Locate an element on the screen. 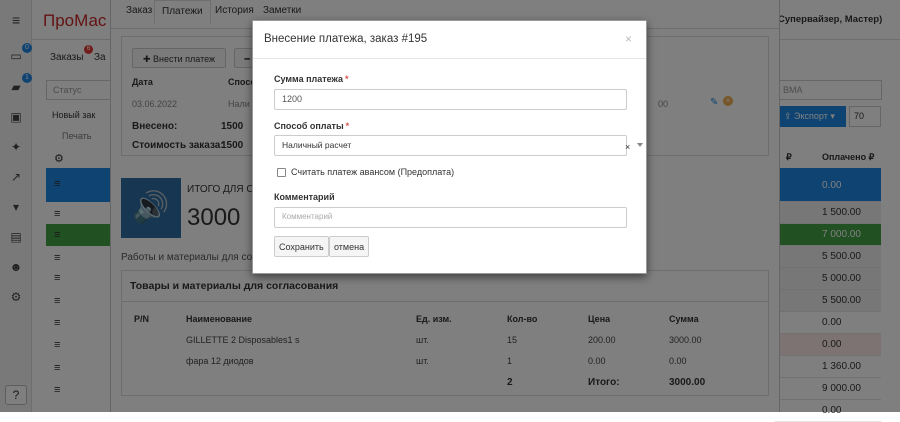 The height and width of the screenshot is (422, 900). chevron-down-icon is located at coordinates (640, 145).